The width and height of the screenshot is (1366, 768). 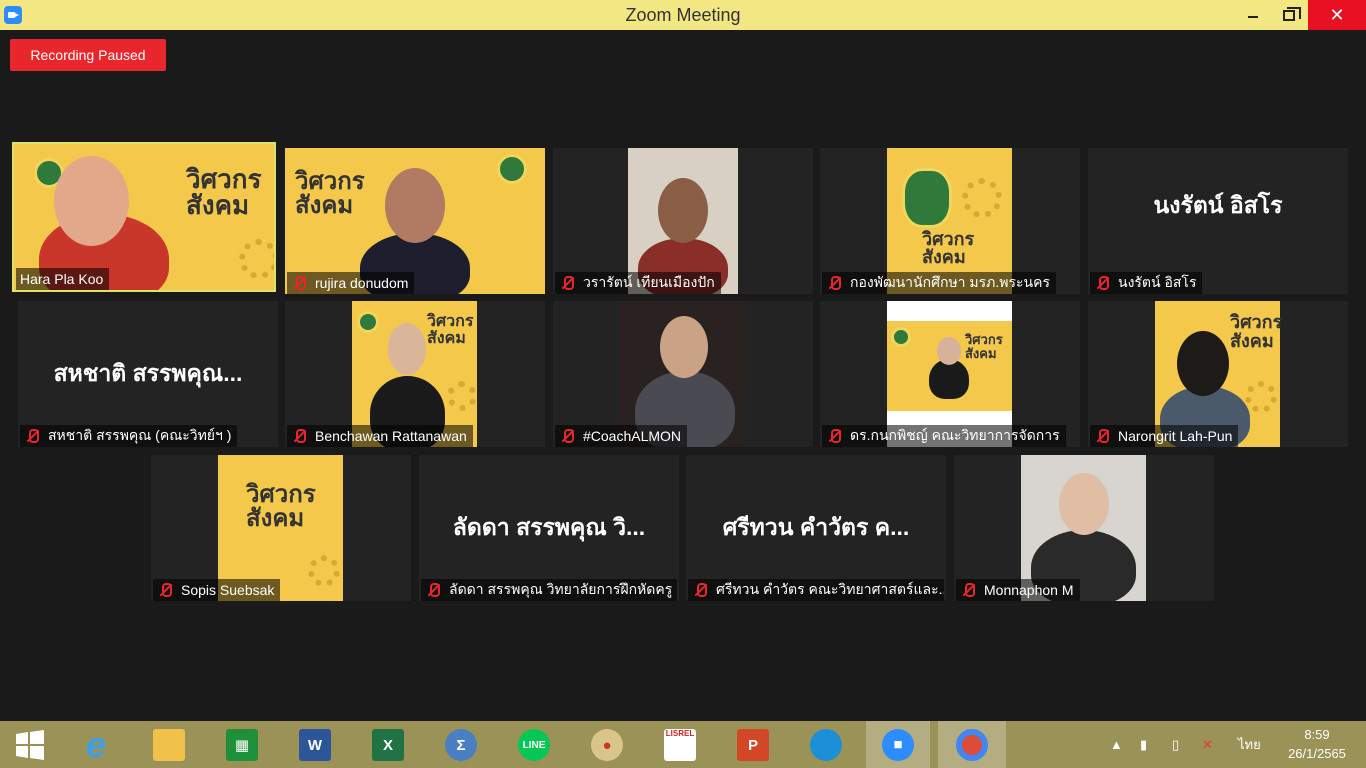 I want to click on excel-letter: X, so click(x=388, y=745).